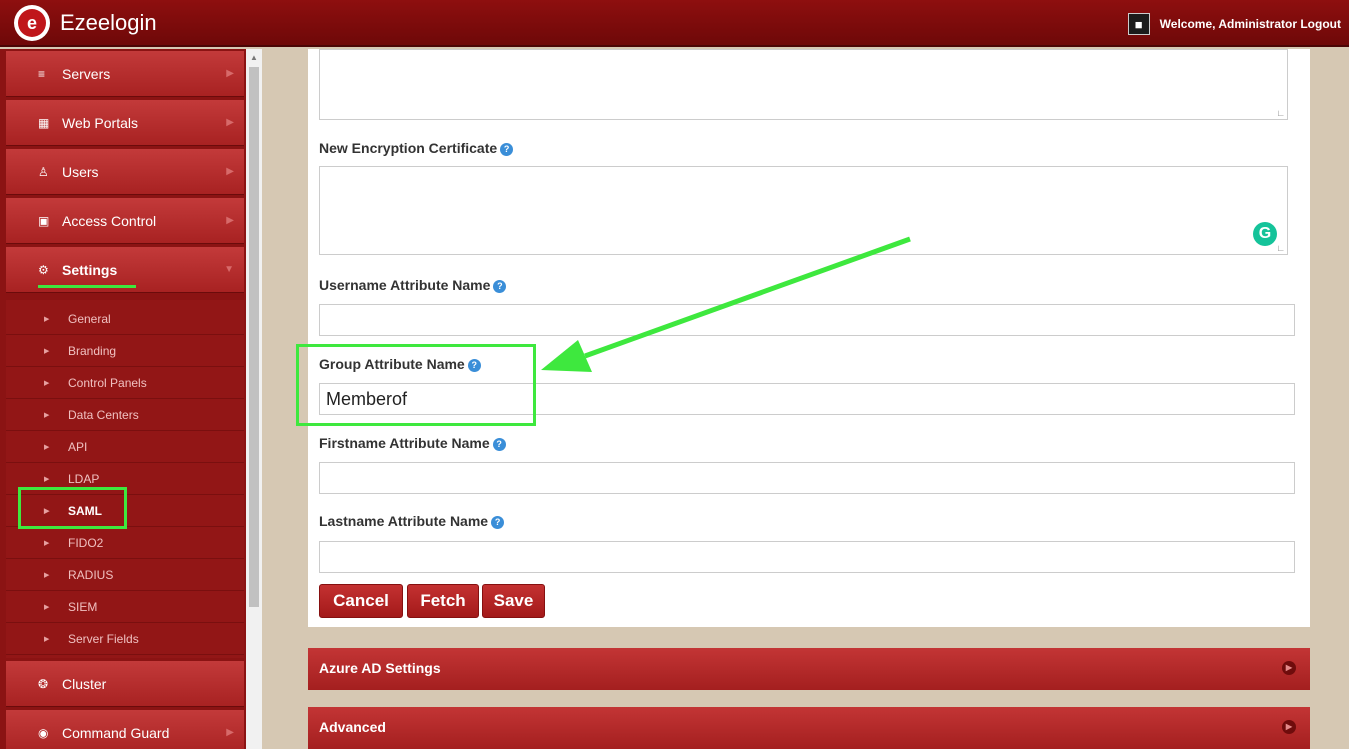  I want to click on arrow-head, so click(566, 356).